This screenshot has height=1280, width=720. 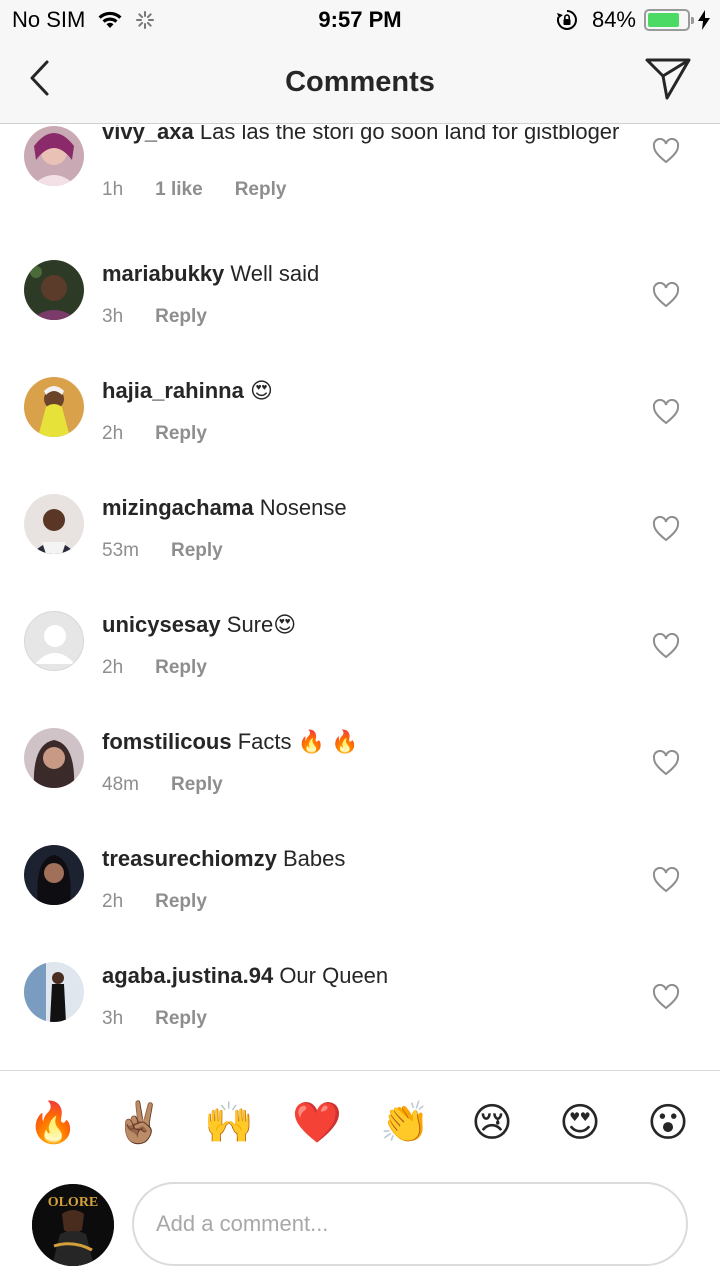 I want to click on svg-text: OLORE, so click(x=73, y=1202).